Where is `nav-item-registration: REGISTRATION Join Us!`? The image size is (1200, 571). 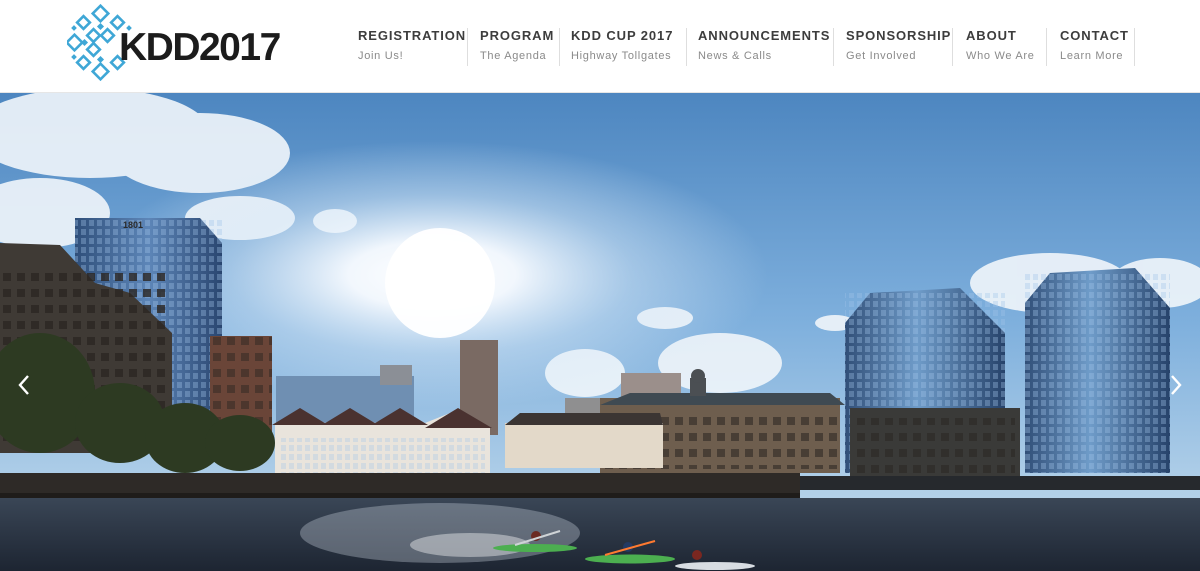
nav-item-registration: REGISTRATION Join Us! is located at coordinates (413, 47).